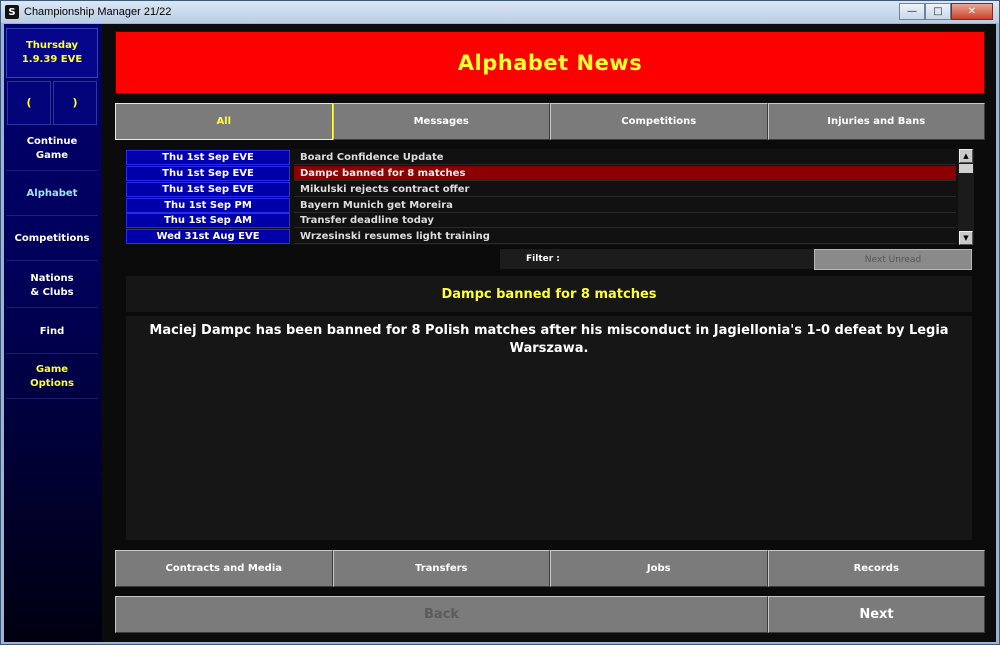 Image resolution: width=1000 pixels, height=645 pixels. Describe the element at coordinates (98, 12) in the screenshot. I see `window-title: Championship Manager 21/22` at that location.